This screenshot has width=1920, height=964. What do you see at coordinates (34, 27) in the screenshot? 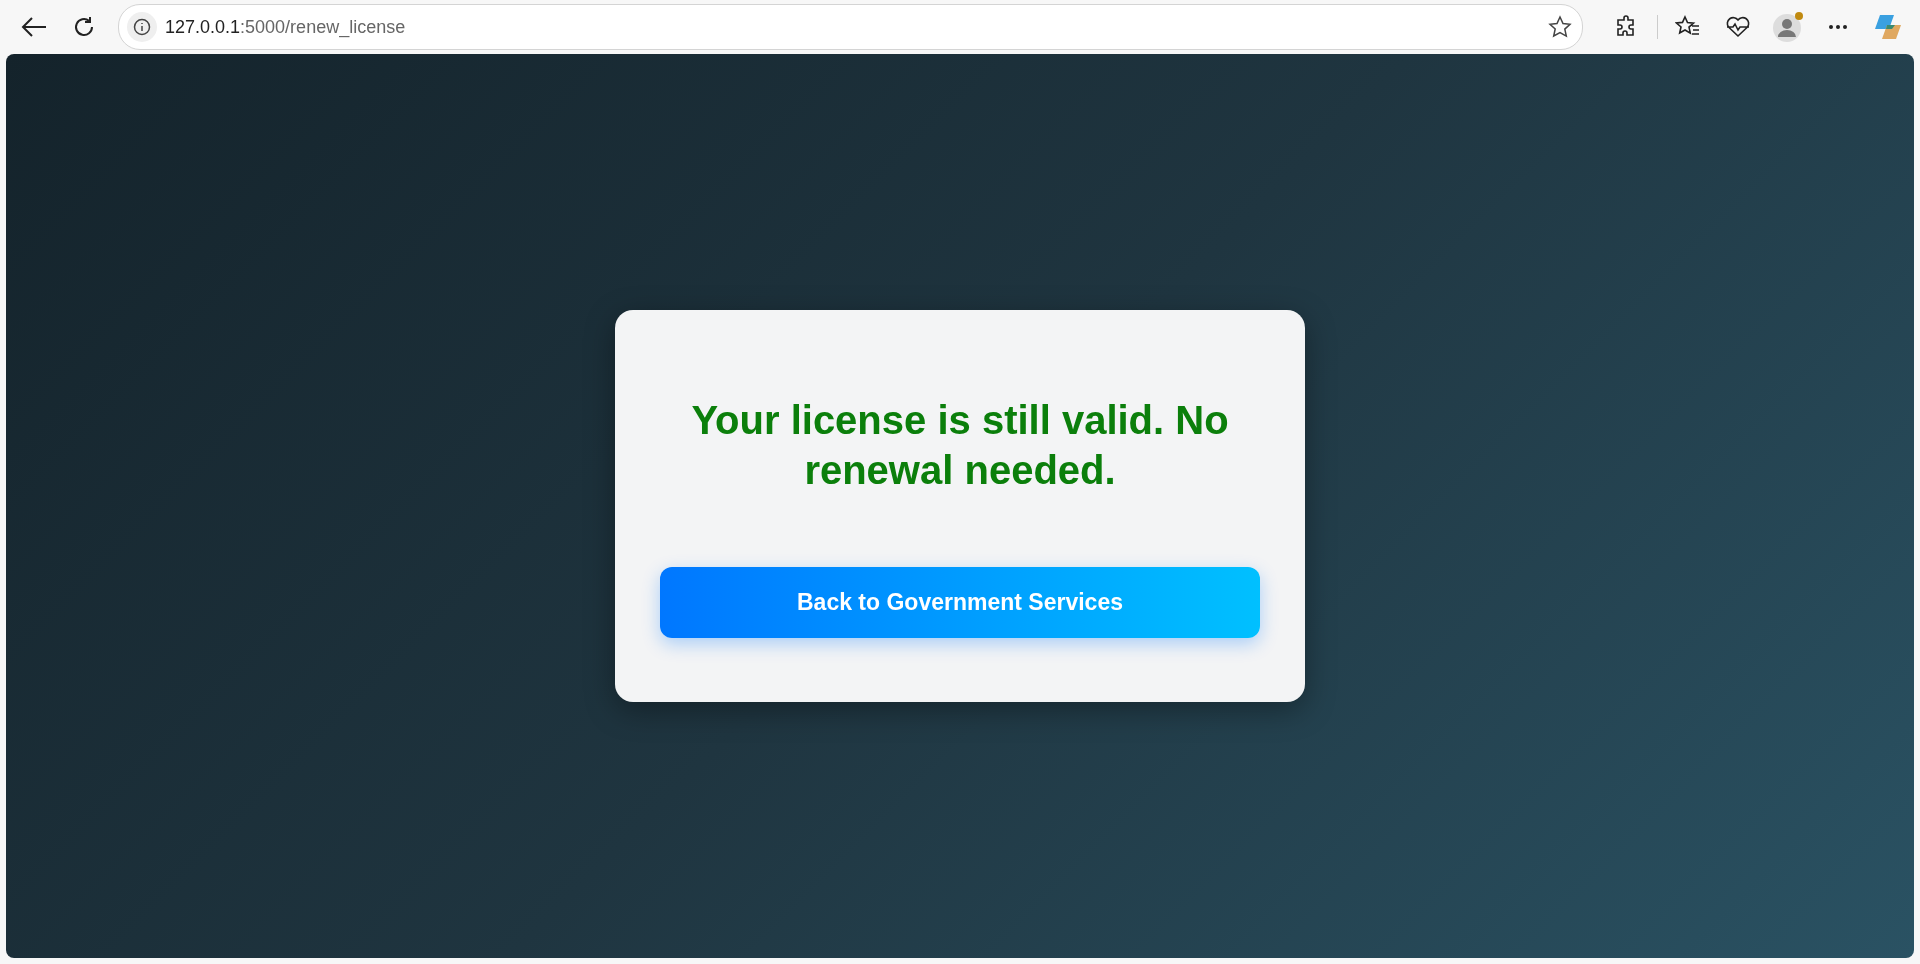
I see `back-arrow-icon` at bounding box center [34, 27].